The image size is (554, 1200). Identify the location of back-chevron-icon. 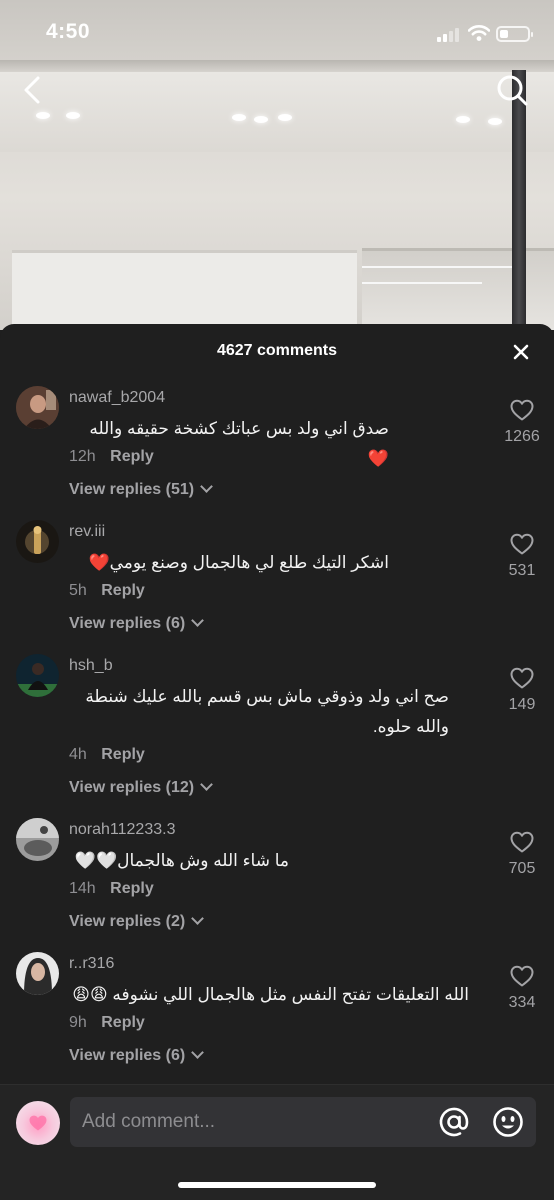
(33, 90).